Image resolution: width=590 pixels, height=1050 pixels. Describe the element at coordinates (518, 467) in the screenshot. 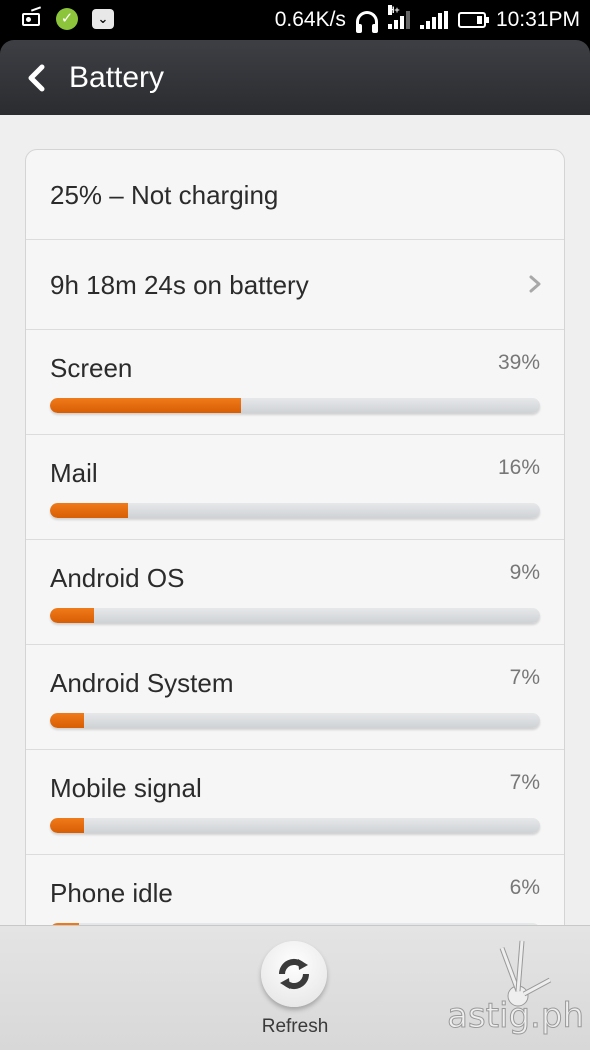

I see `usage-percent: 16%` at that location.